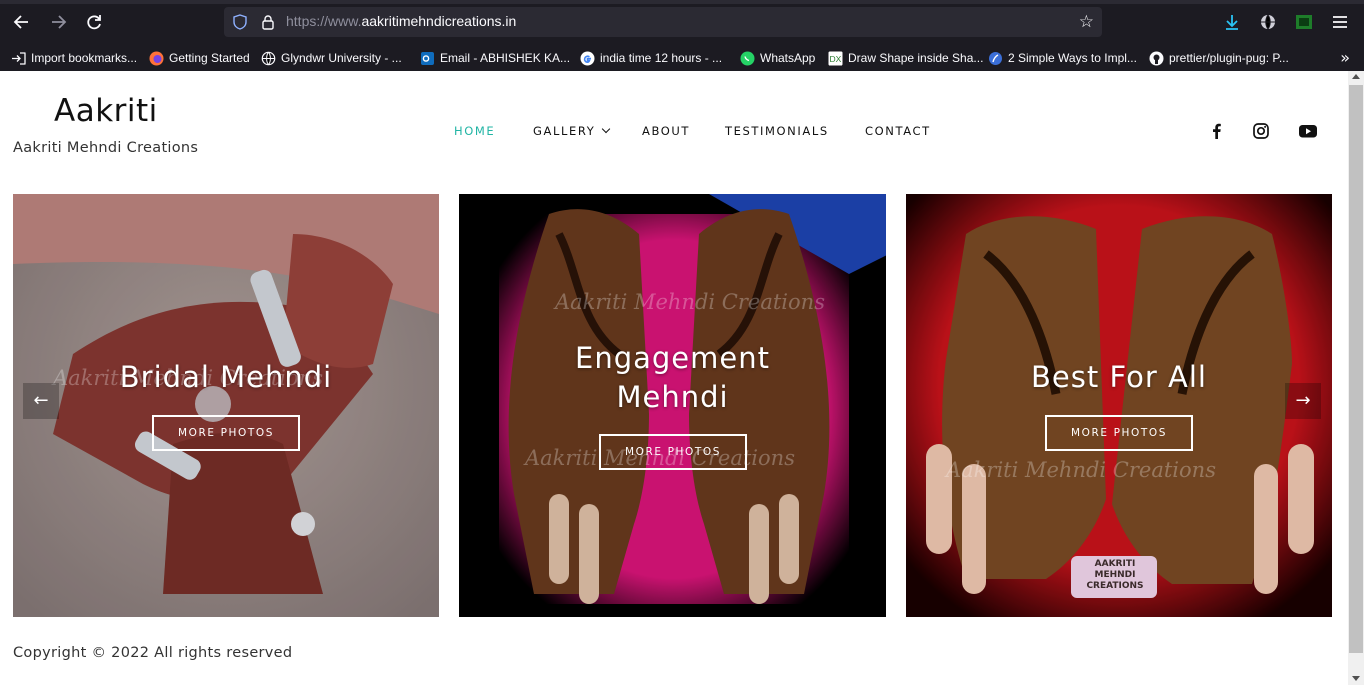 The width and height of the screenshot is (1364, 685). Describe the element at coordinates (106, 148) in the screenshot. I see `site-subtitle: Aakriti Mehndi Creations` at that location.